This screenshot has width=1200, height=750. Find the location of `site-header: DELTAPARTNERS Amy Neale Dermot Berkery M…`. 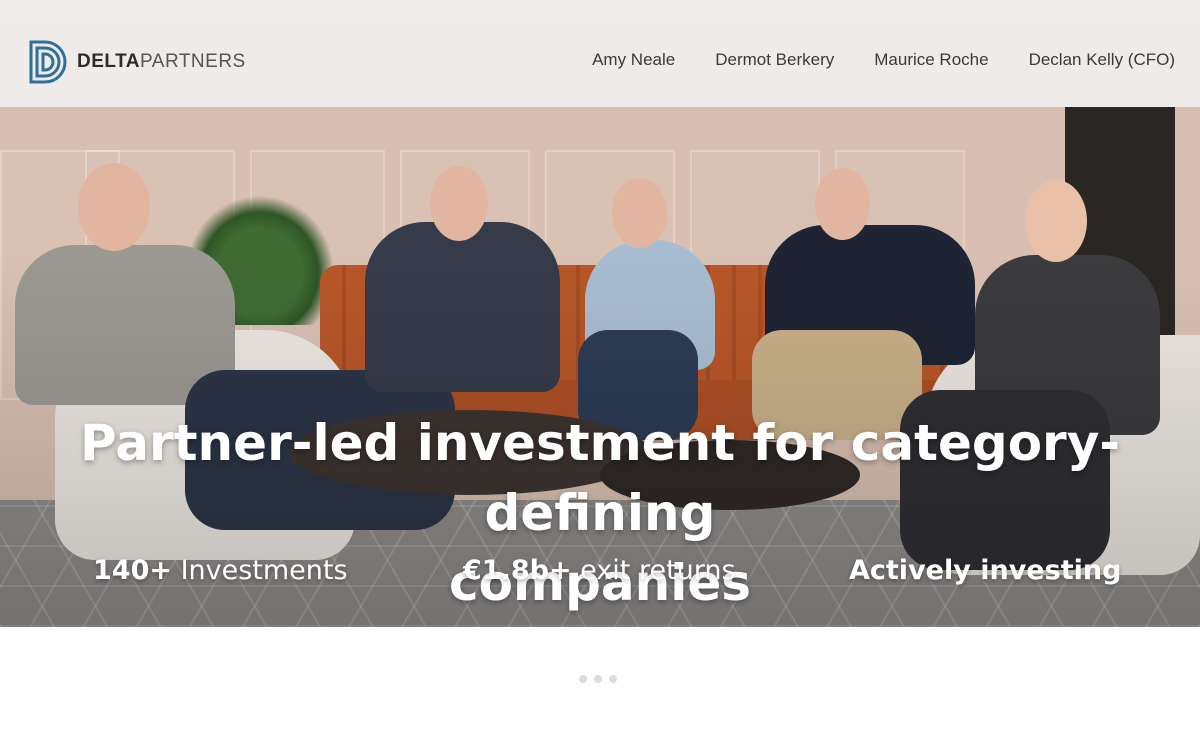

site-header: DELTAPARTNERS Amy Neale Dermot Berkery M… is located at coordinates (600, 53).